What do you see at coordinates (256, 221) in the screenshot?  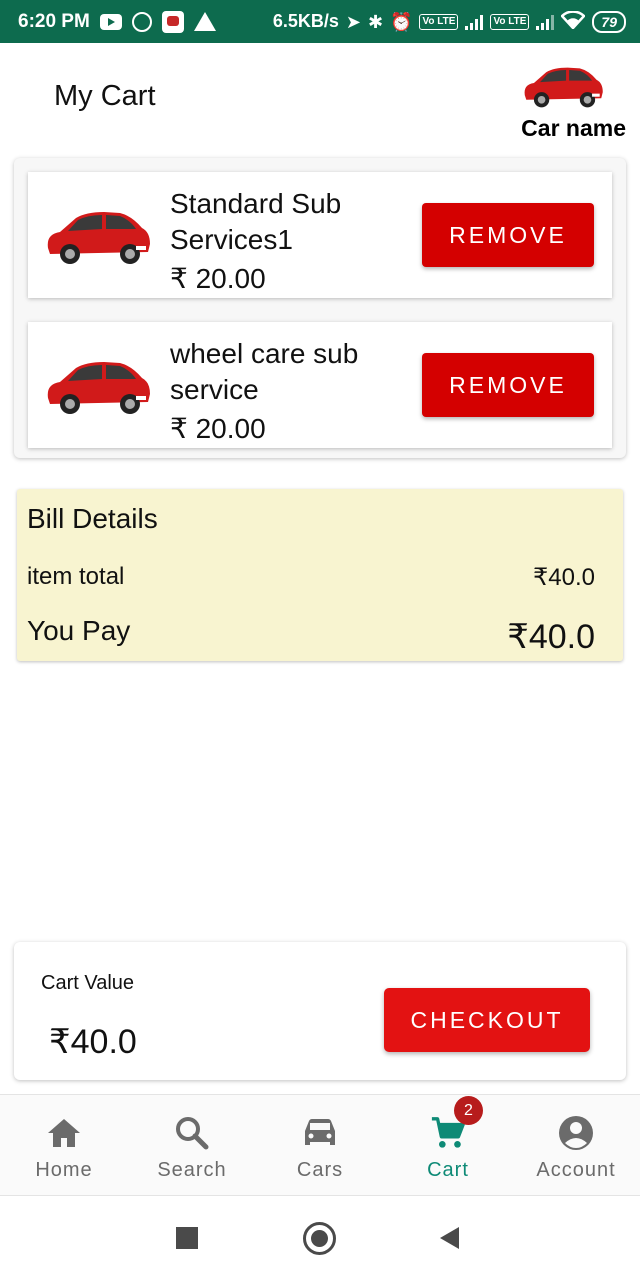 I see `item-name: Standard Sub Services1` at bounding box center [256, 221].